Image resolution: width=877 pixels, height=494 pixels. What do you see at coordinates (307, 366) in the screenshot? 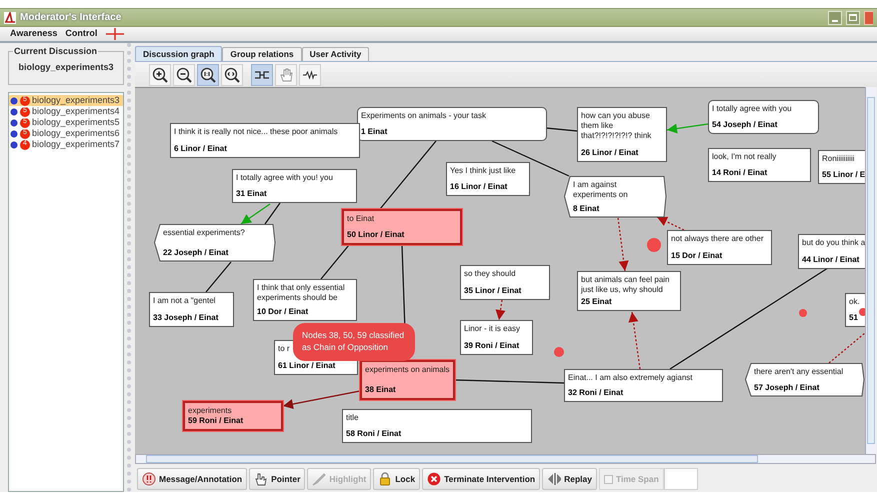
I see `node-author: 61 Linor / Einat` at bounding box center [307, 366].